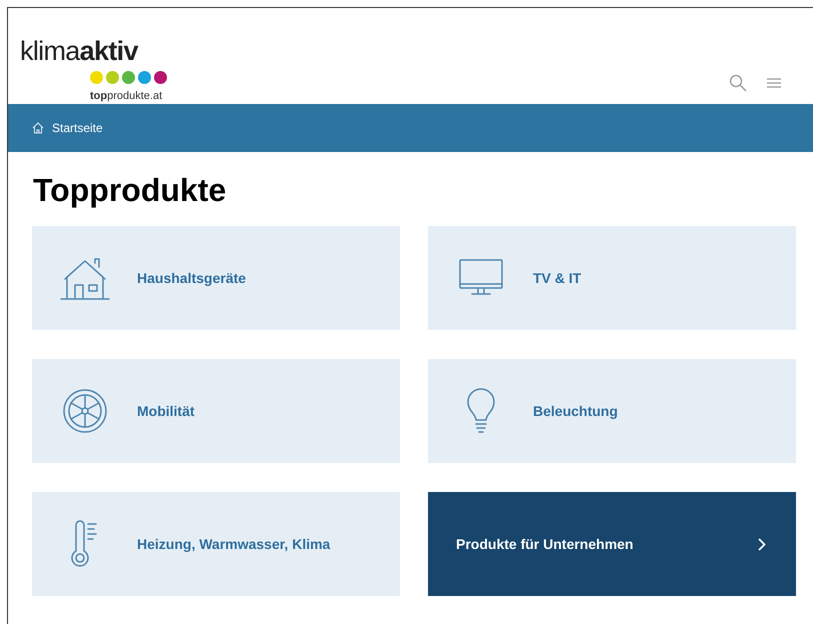 Image resolution: width=813 pixels, height=624 pixels. What do you see at coordinates (93, 50) in the screenshot?
I see `logo-wordmark: klimaaktiv` at bounding box center [93, 50].